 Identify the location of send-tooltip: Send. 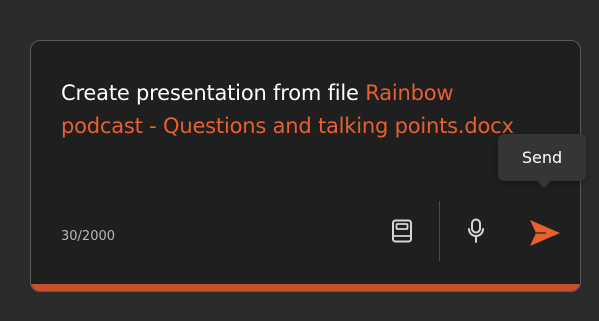
(542, 157).